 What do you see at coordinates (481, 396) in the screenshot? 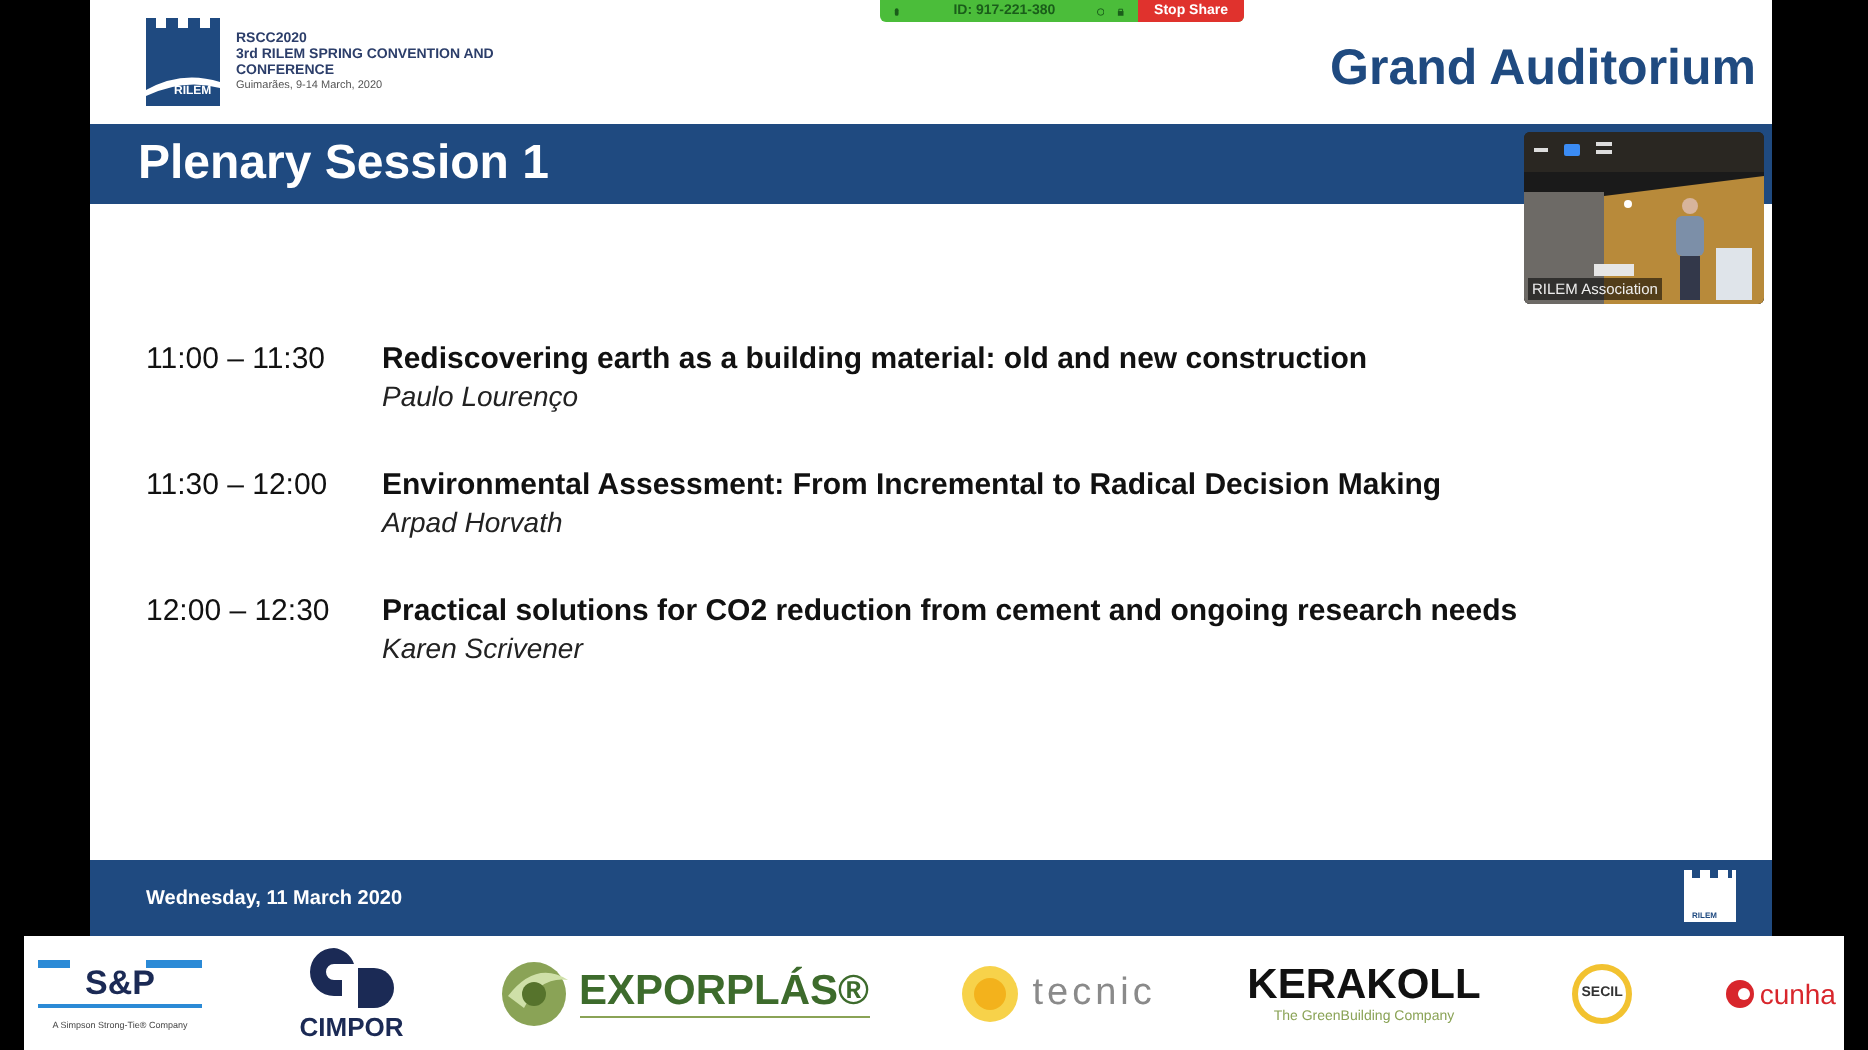
I see `speaker-name: Paulo Lourenço` at bounding box center [481, 396].